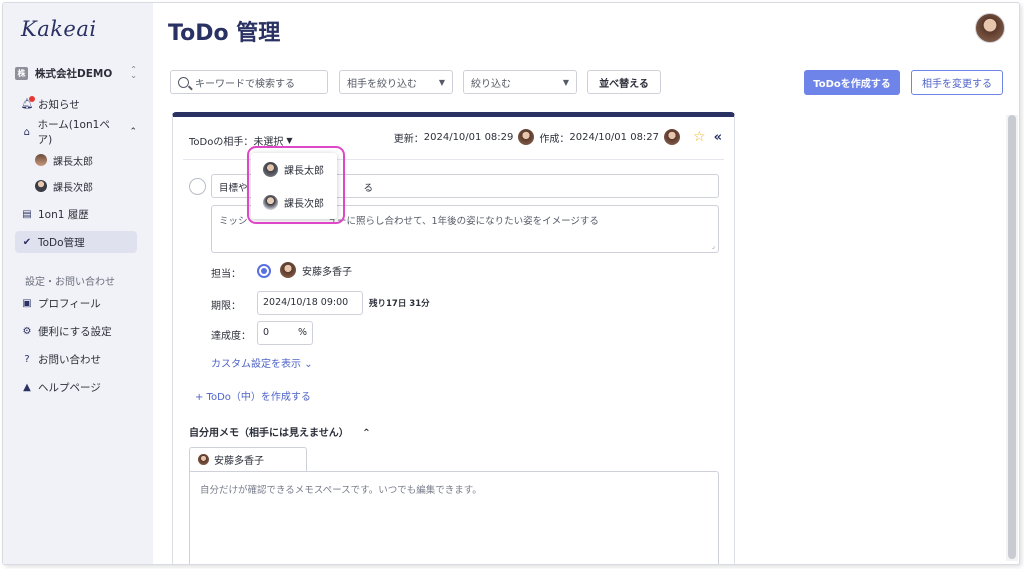  Describe the element at coordinates (231, 336) in the screenshot. I see `progress-label: 達成度：` at that location.